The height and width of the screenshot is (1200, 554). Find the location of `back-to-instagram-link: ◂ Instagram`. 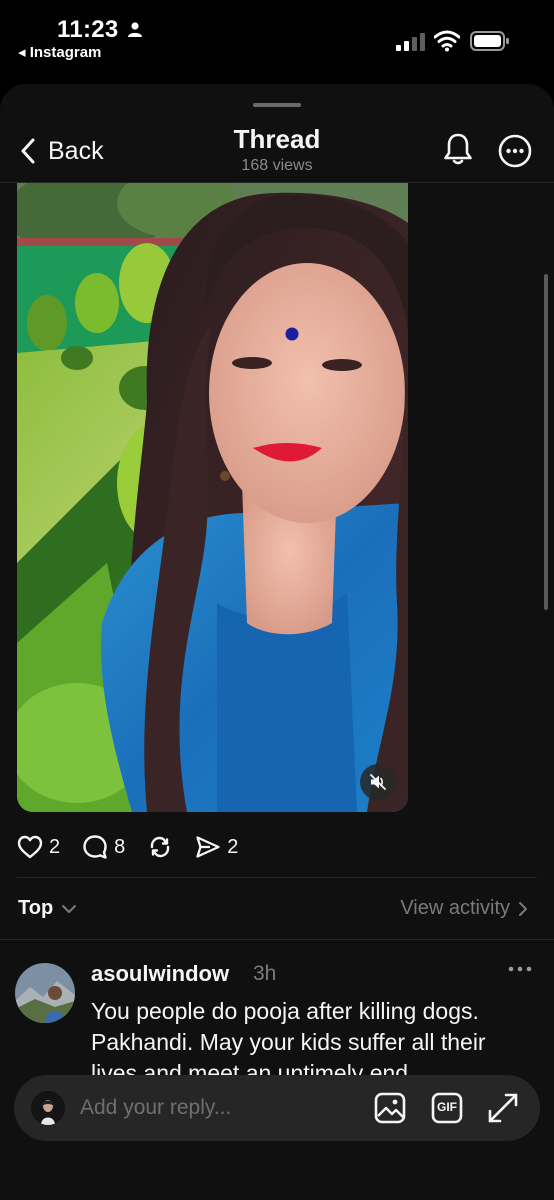

back-to-instagram-link: ◂ Instagram is located at coordinates (59, 52).